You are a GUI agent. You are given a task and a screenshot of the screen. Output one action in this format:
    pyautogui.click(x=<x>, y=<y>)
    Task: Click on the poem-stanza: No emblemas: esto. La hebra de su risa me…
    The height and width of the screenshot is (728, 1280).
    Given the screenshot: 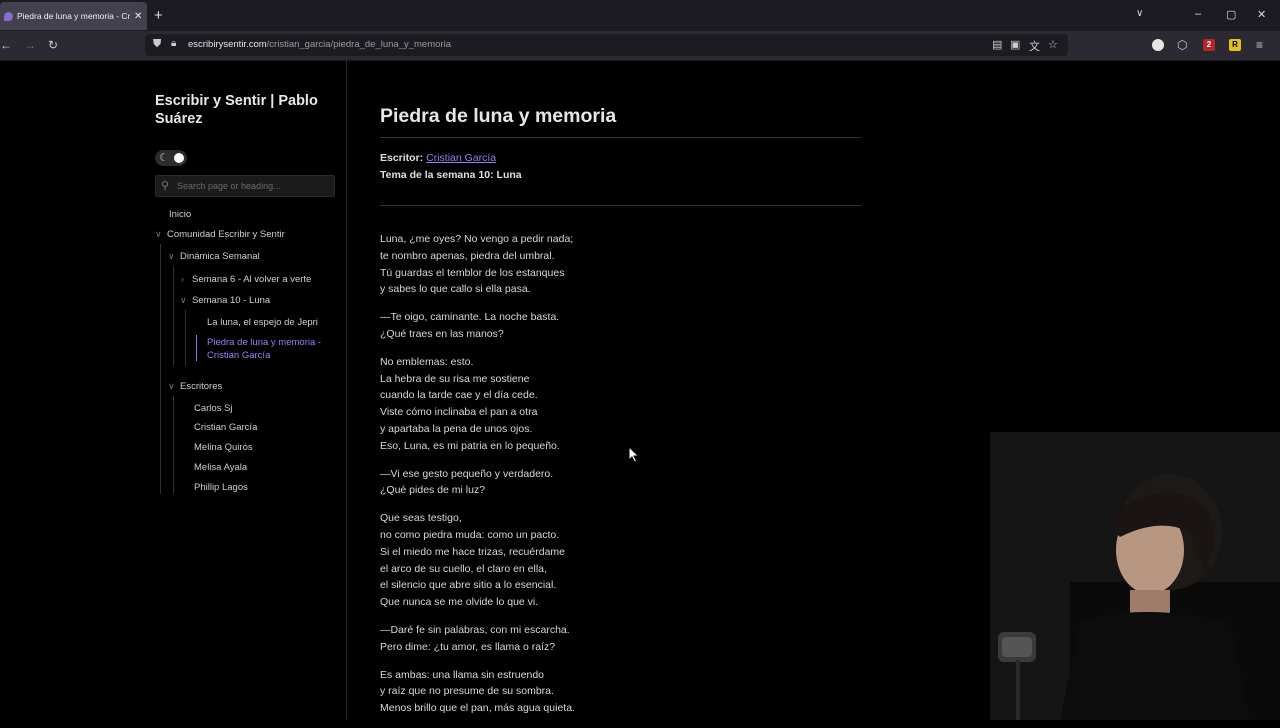 What is the action you would take?
    pyautogui.click(x=610, y=404)
    